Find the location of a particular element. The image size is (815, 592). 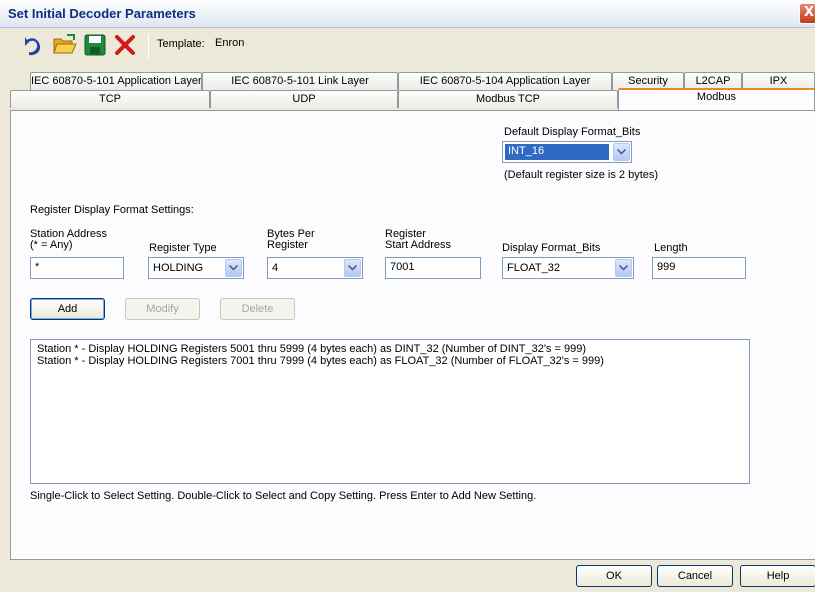

undo-button is located at coordinates (31, 46).